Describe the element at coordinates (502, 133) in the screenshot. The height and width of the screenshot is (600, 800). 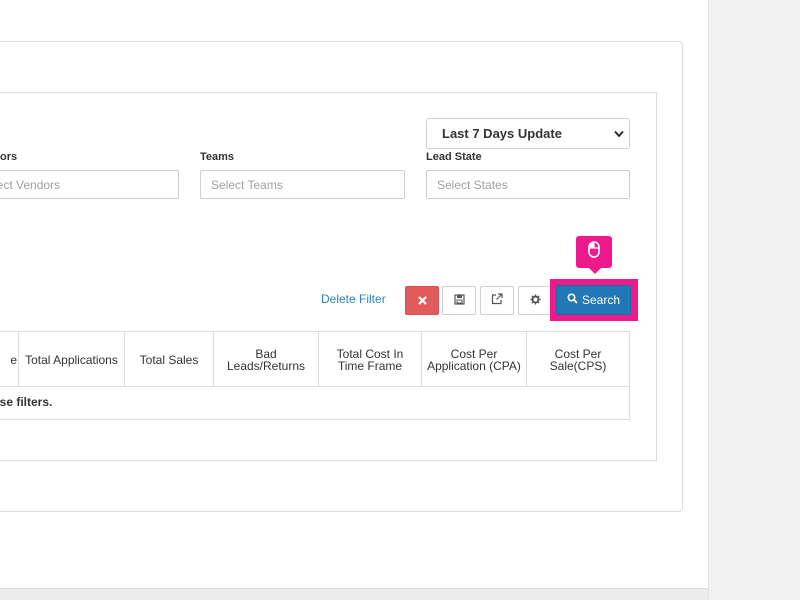
I see `date-range-value: Last 7 Days Update` at that location.